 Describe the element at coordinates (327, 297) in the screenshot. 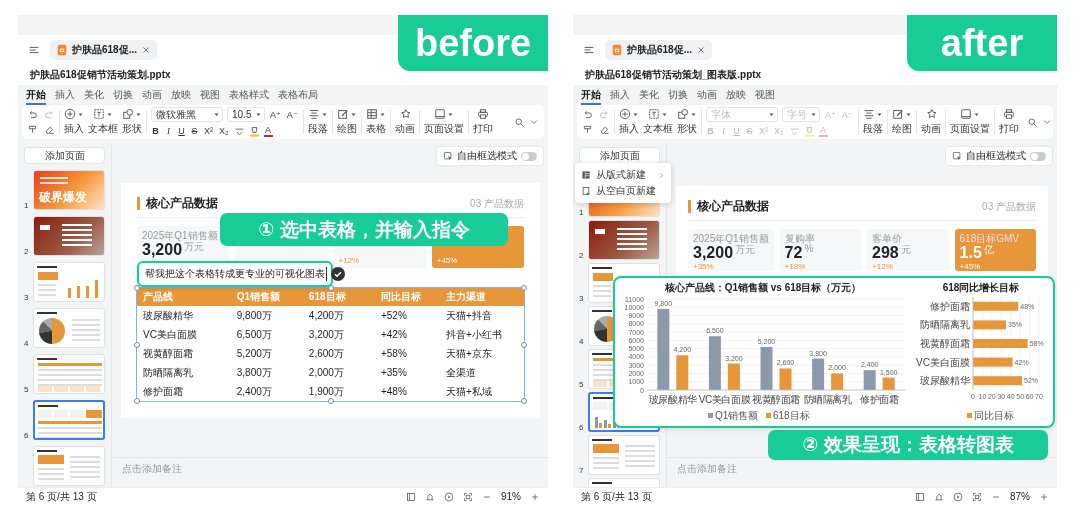

I see `table-header-cell-text: 618目标` at that location.